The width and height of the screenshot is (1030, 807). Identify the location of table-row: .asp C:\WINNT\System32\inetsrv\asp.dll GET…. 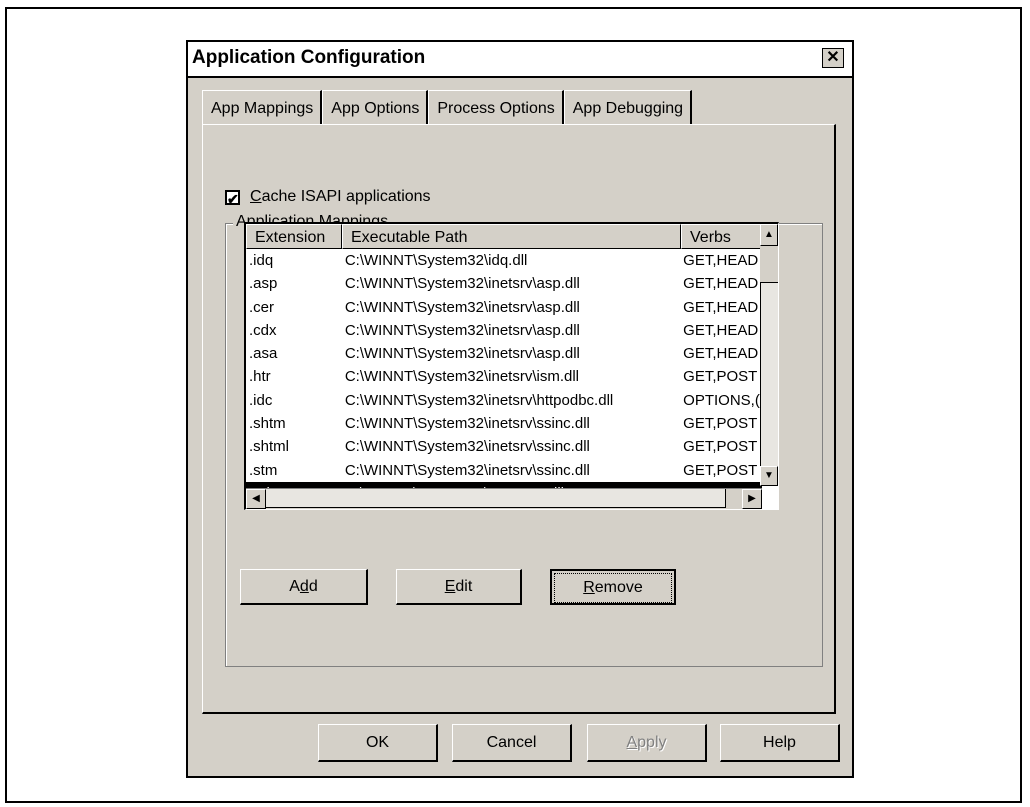
(504, 283).